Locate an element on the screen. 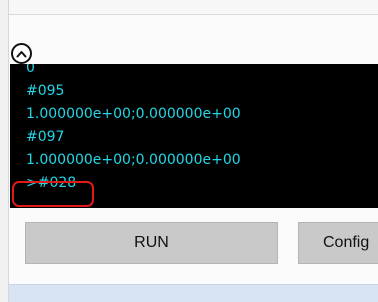  prompt-highlight-box is located at coordinates (53, 194).